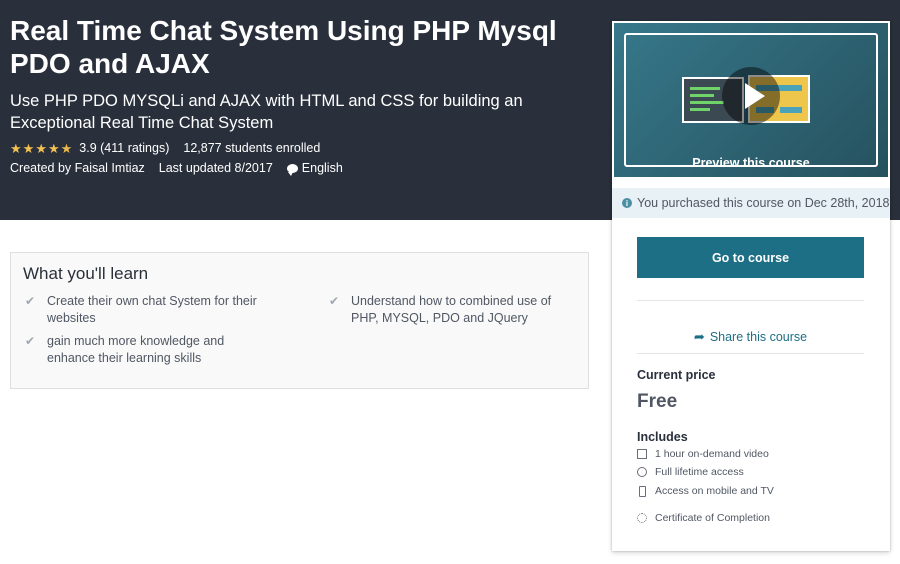 The image size is (900, 564). I want to click on share-icon: ➦, so click(699, 336).